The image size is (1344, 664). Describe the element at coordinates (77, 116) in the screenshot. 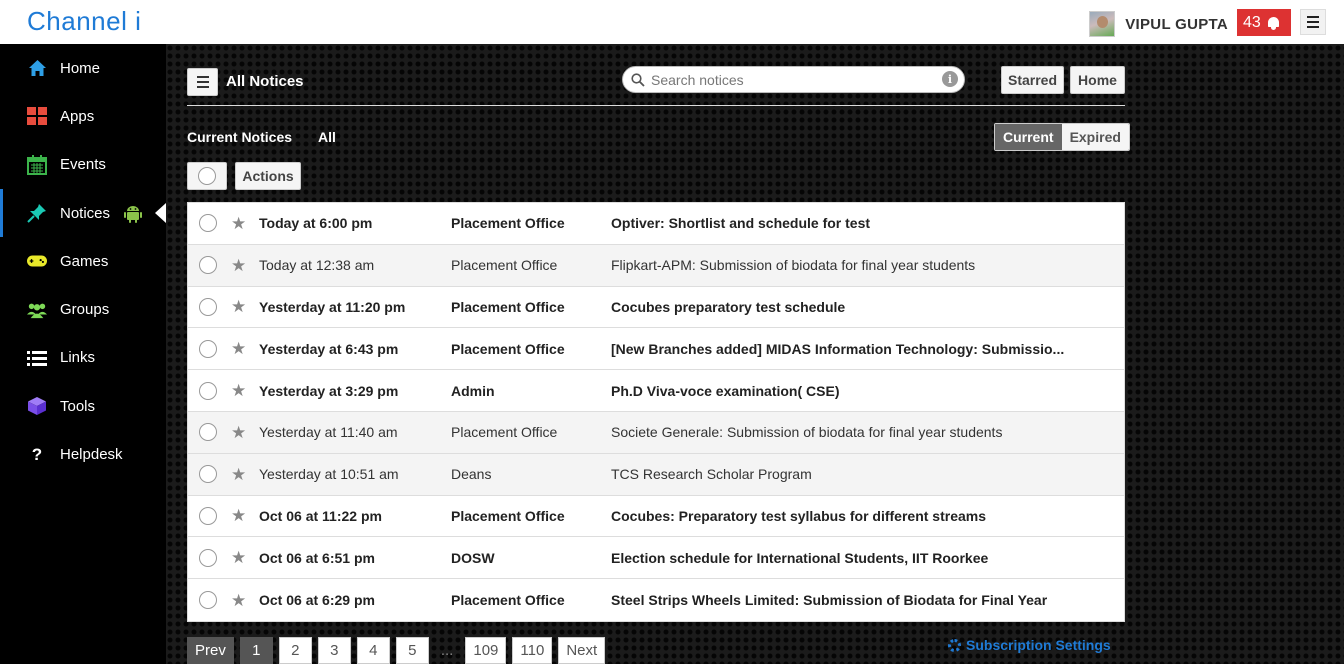

I see `sidebar-item-label: Apps` at that location.